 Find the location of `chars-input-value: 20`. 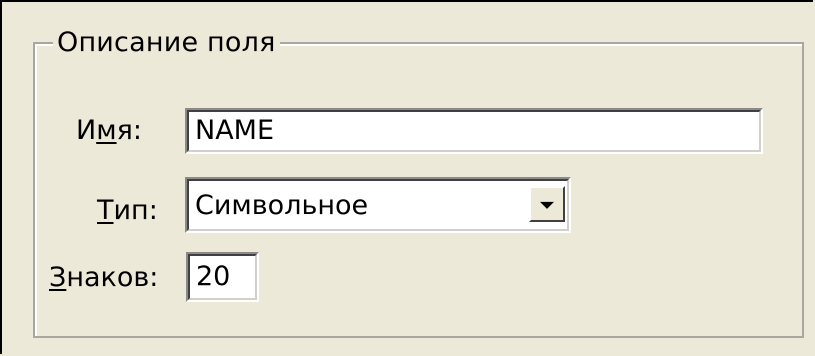

chars-input-value: 20 is located at coordinates (213, 276).